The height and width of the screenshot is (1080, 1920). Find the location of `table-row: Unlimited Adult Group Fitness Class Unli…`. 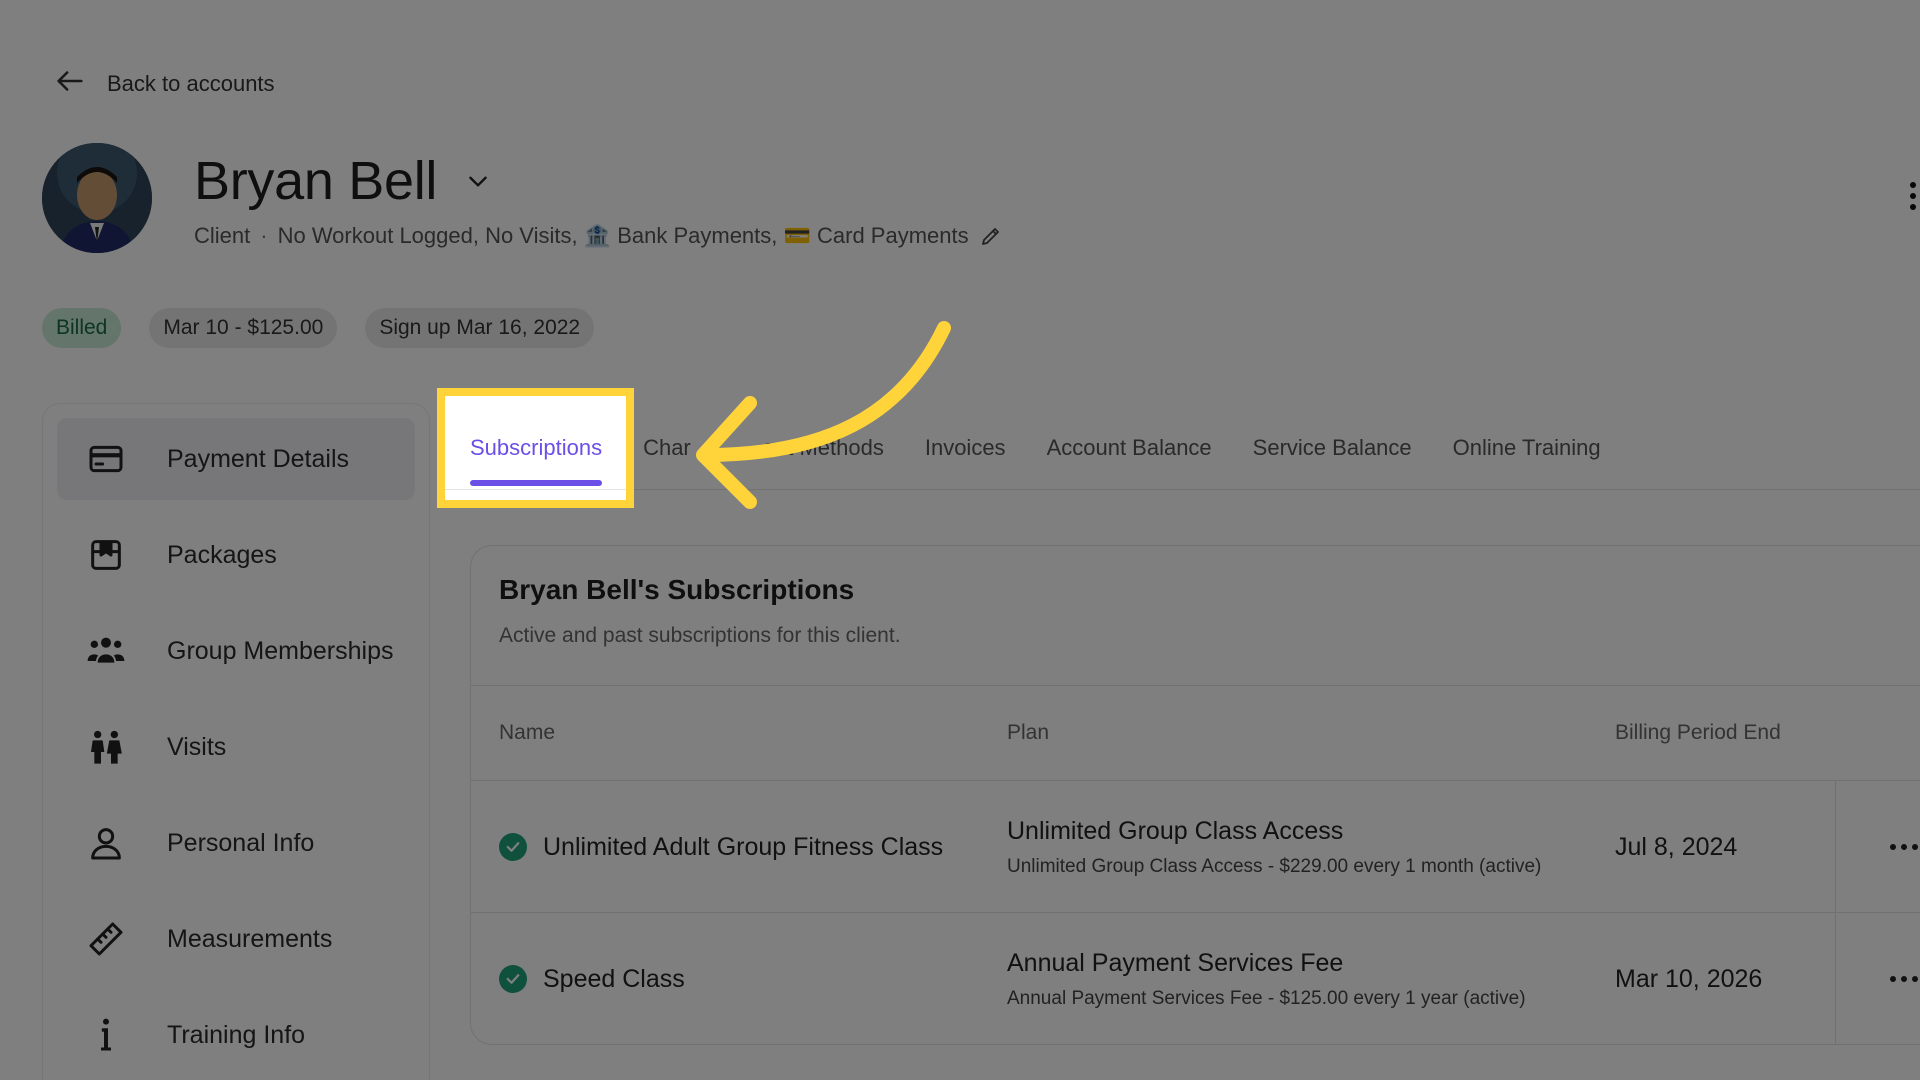

table-row: Unlimited Adult Group Fitness Class Unli… is located at coordinates (1195, 847).